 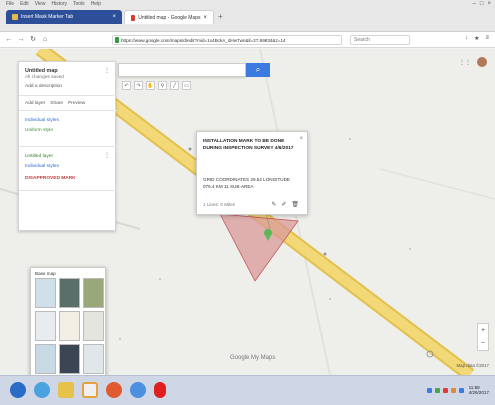 I want to click on ruler-icon: ▭, so click(x=186, y=85).